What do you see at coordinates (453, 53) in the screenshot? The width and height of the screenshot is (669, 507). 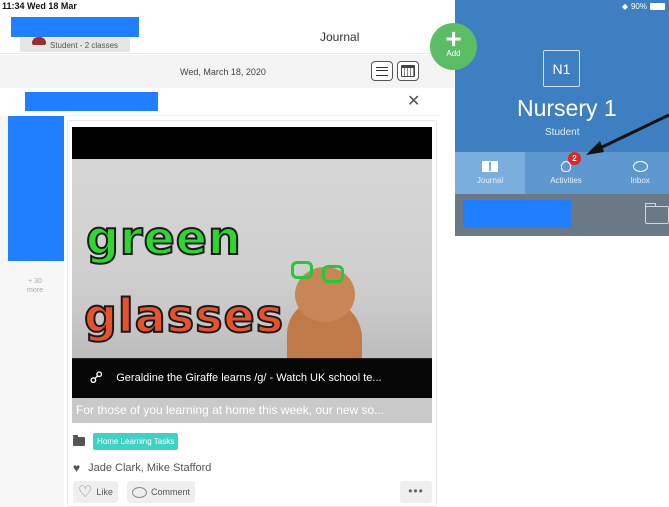 I see `add-label: Add` at bounding box center [453, 53].